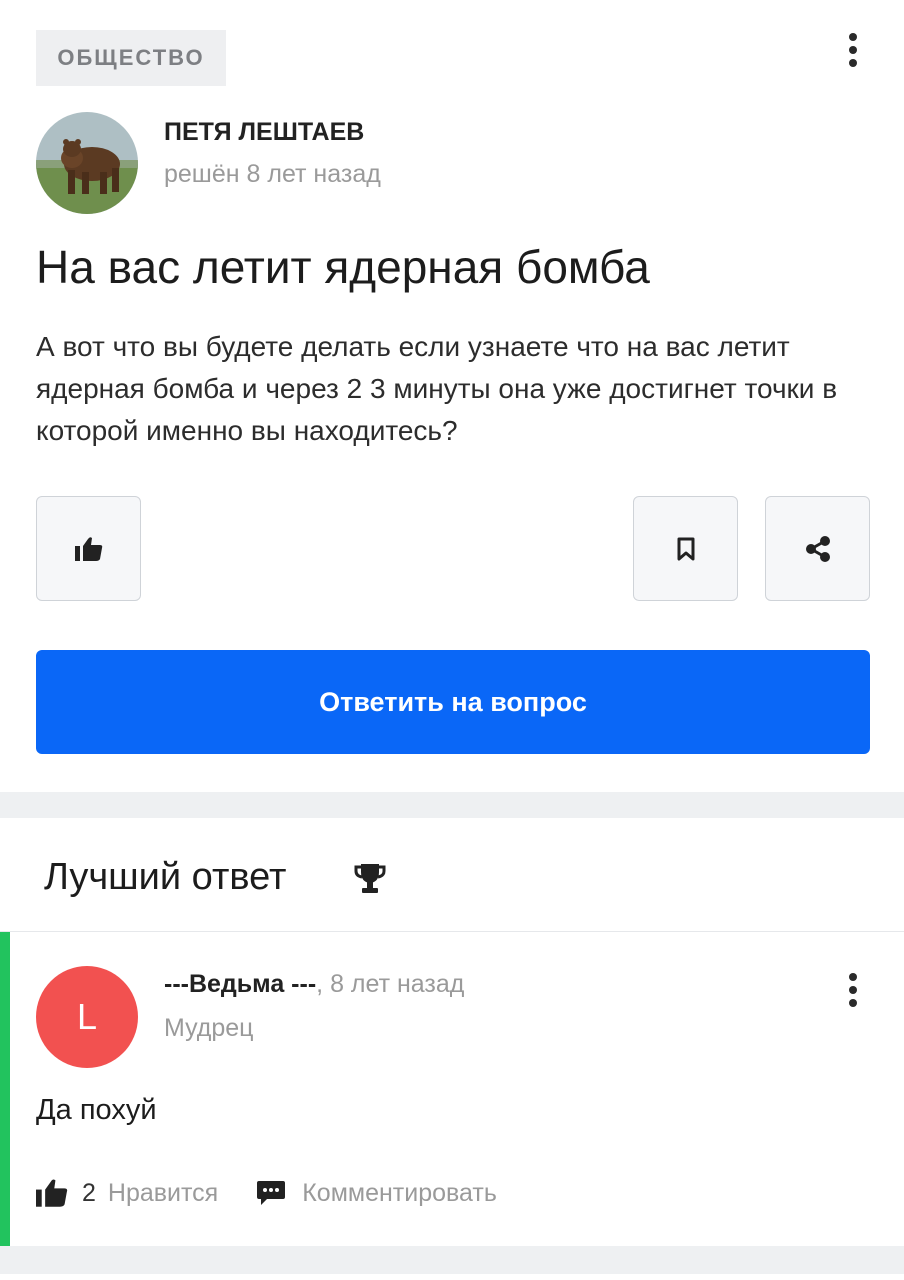 This screenshot has height=1280, width=904. Describe the element at coordinates (399, 1192) in the screenshot. I see `comment-label: Комментировать` at that location.